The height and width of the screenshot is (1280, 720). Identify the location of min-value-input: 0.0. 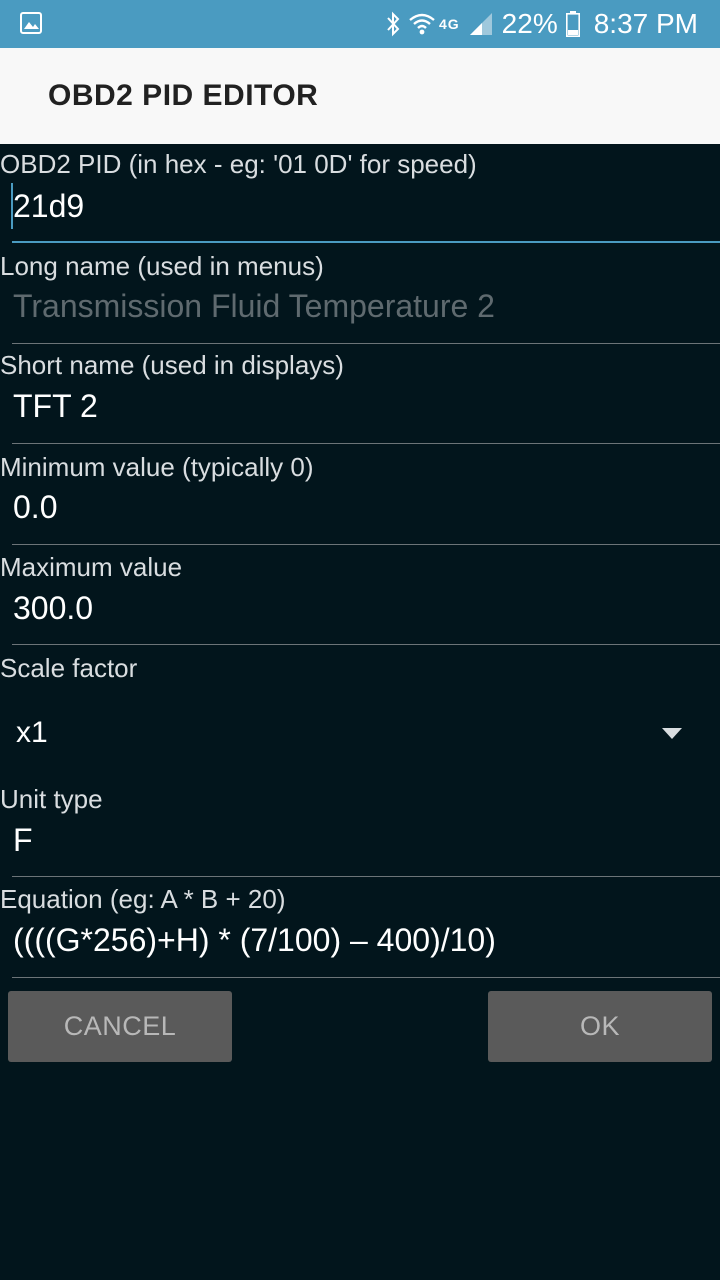
(35, 507).